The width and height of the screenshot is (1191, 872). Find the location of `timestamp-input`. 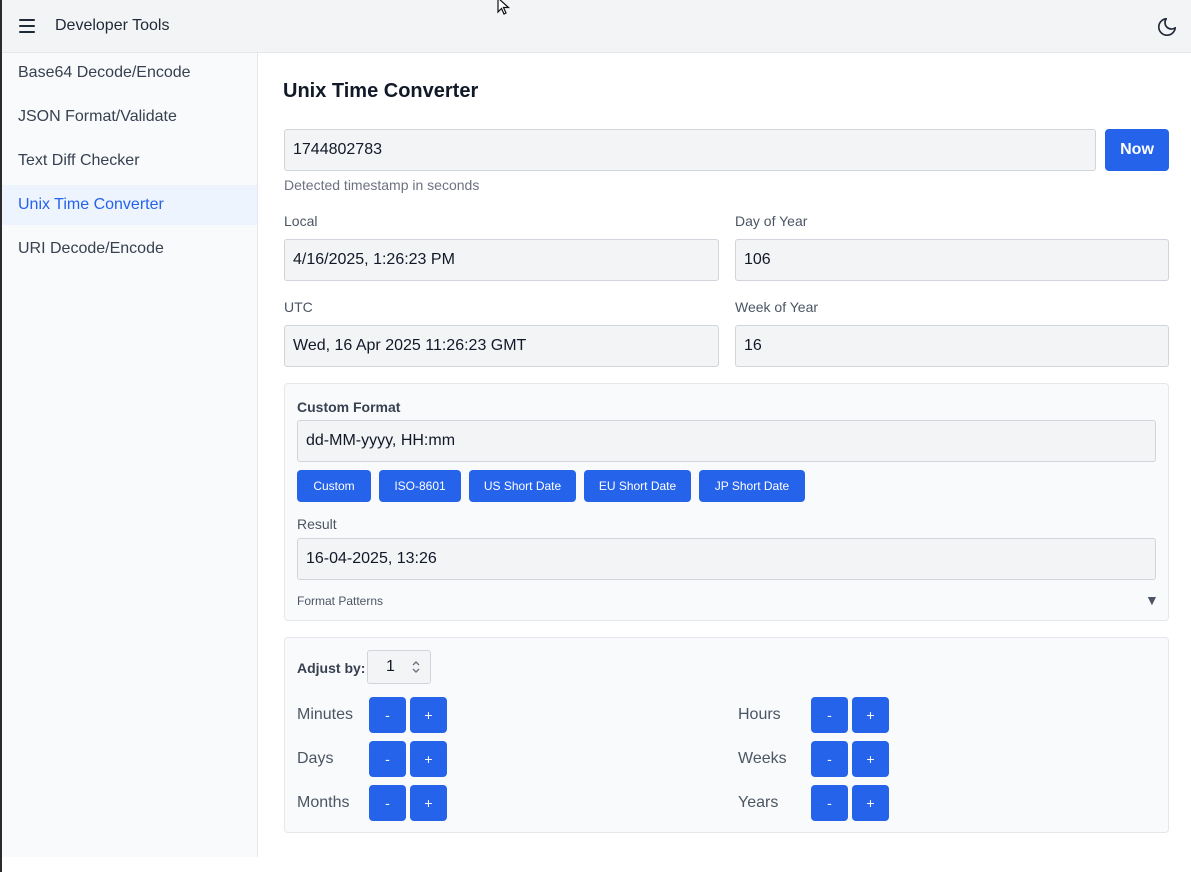

timestamp-input is located at coordinates (690, 150).